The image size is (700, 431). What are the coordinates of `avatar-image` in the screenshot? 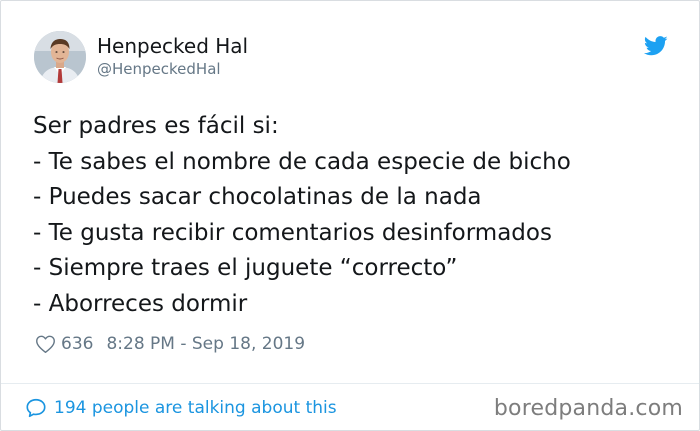 It's located at (60, 57).